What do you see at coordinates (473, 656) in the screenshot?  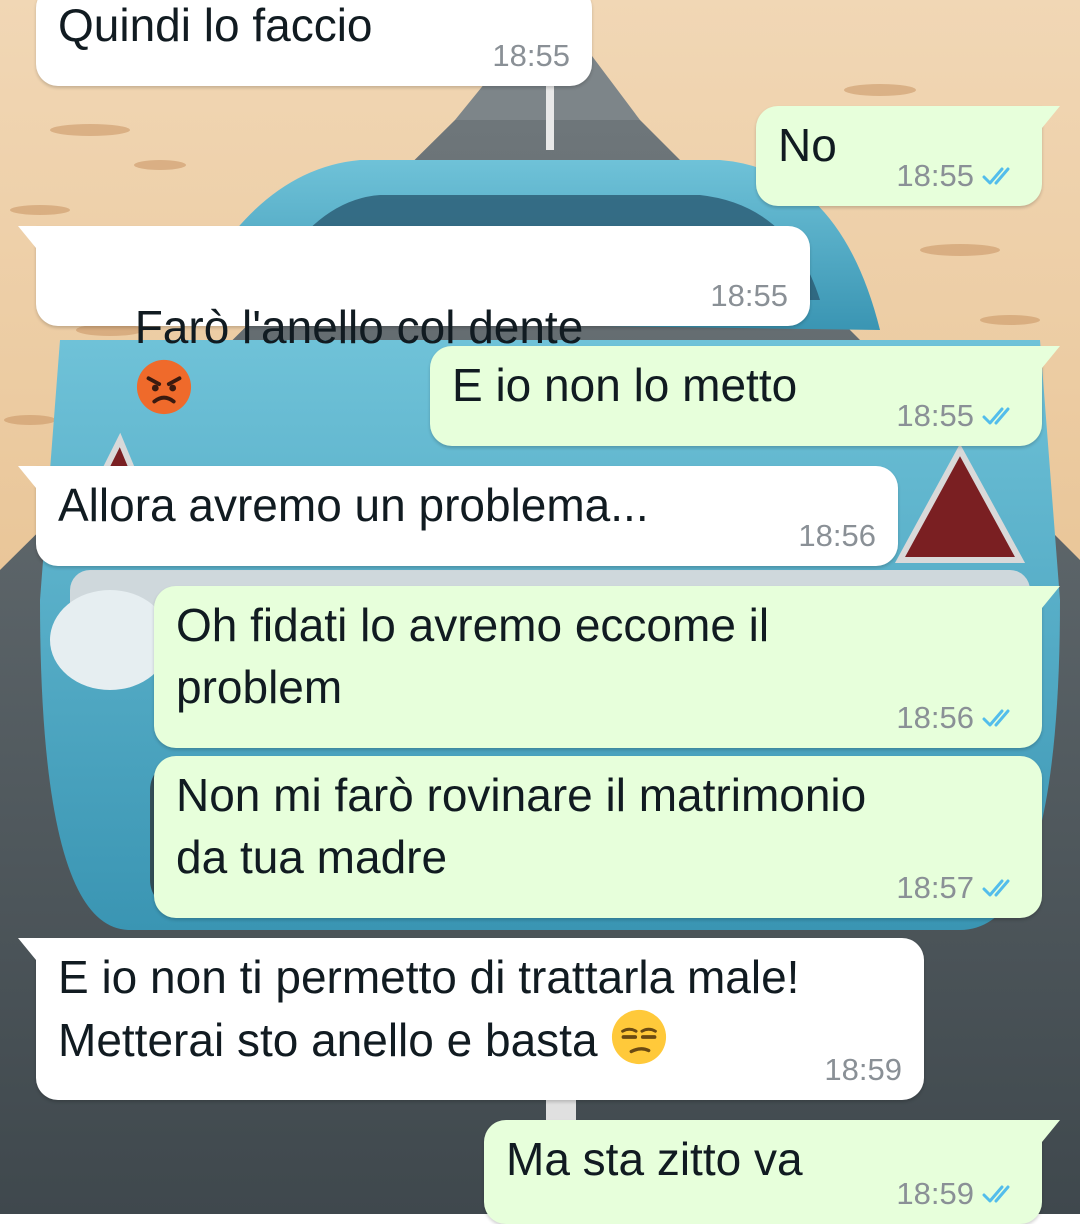 I see `message-text: Oh fidati lo avremo eccome il problem` at bounding box center [473, 656].